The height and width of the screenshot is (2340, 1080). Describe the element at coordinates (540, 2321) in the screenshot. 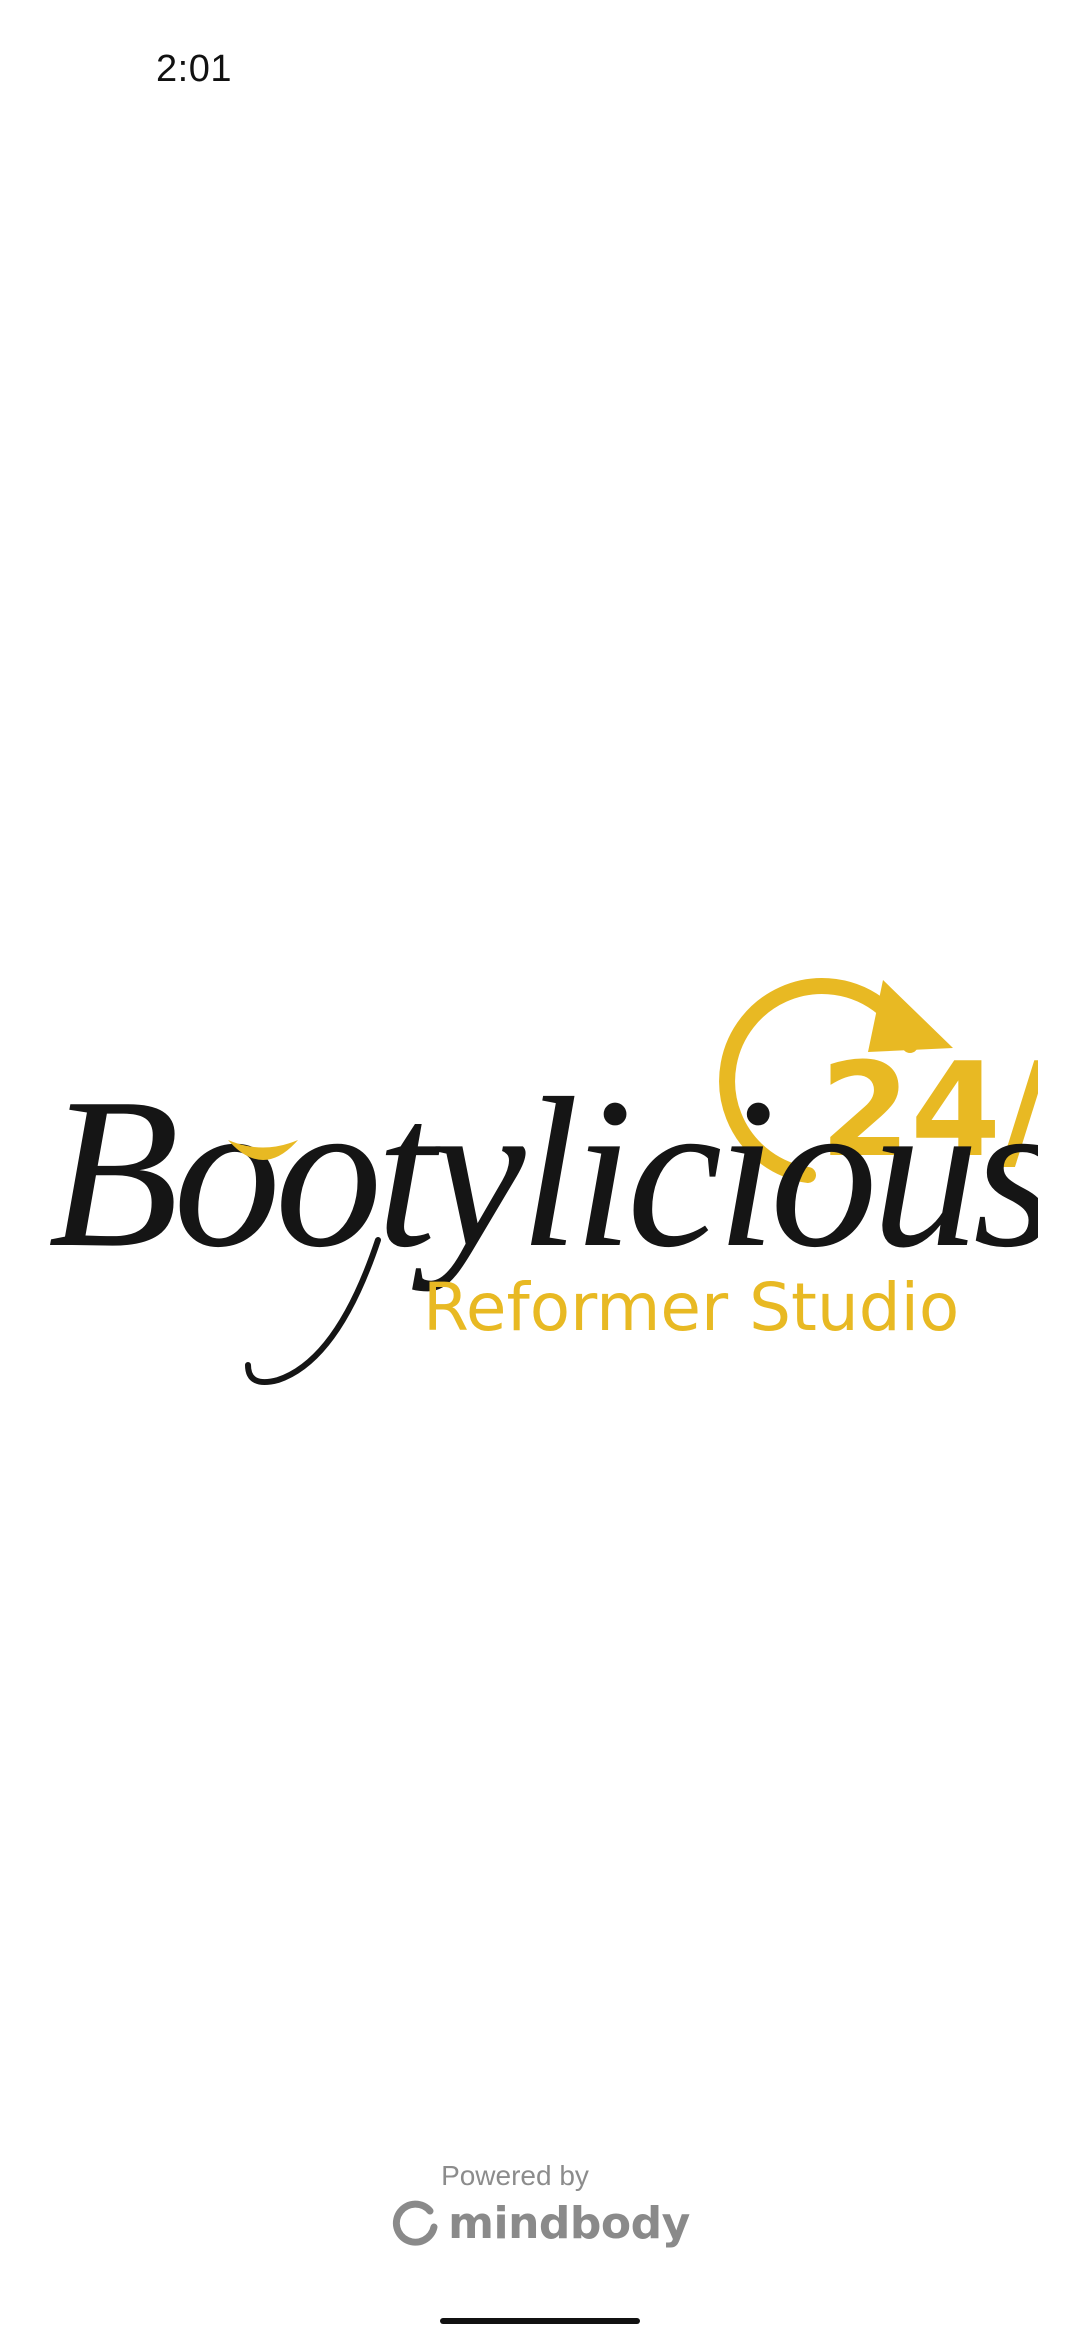

I see `home-indicator` at that location.